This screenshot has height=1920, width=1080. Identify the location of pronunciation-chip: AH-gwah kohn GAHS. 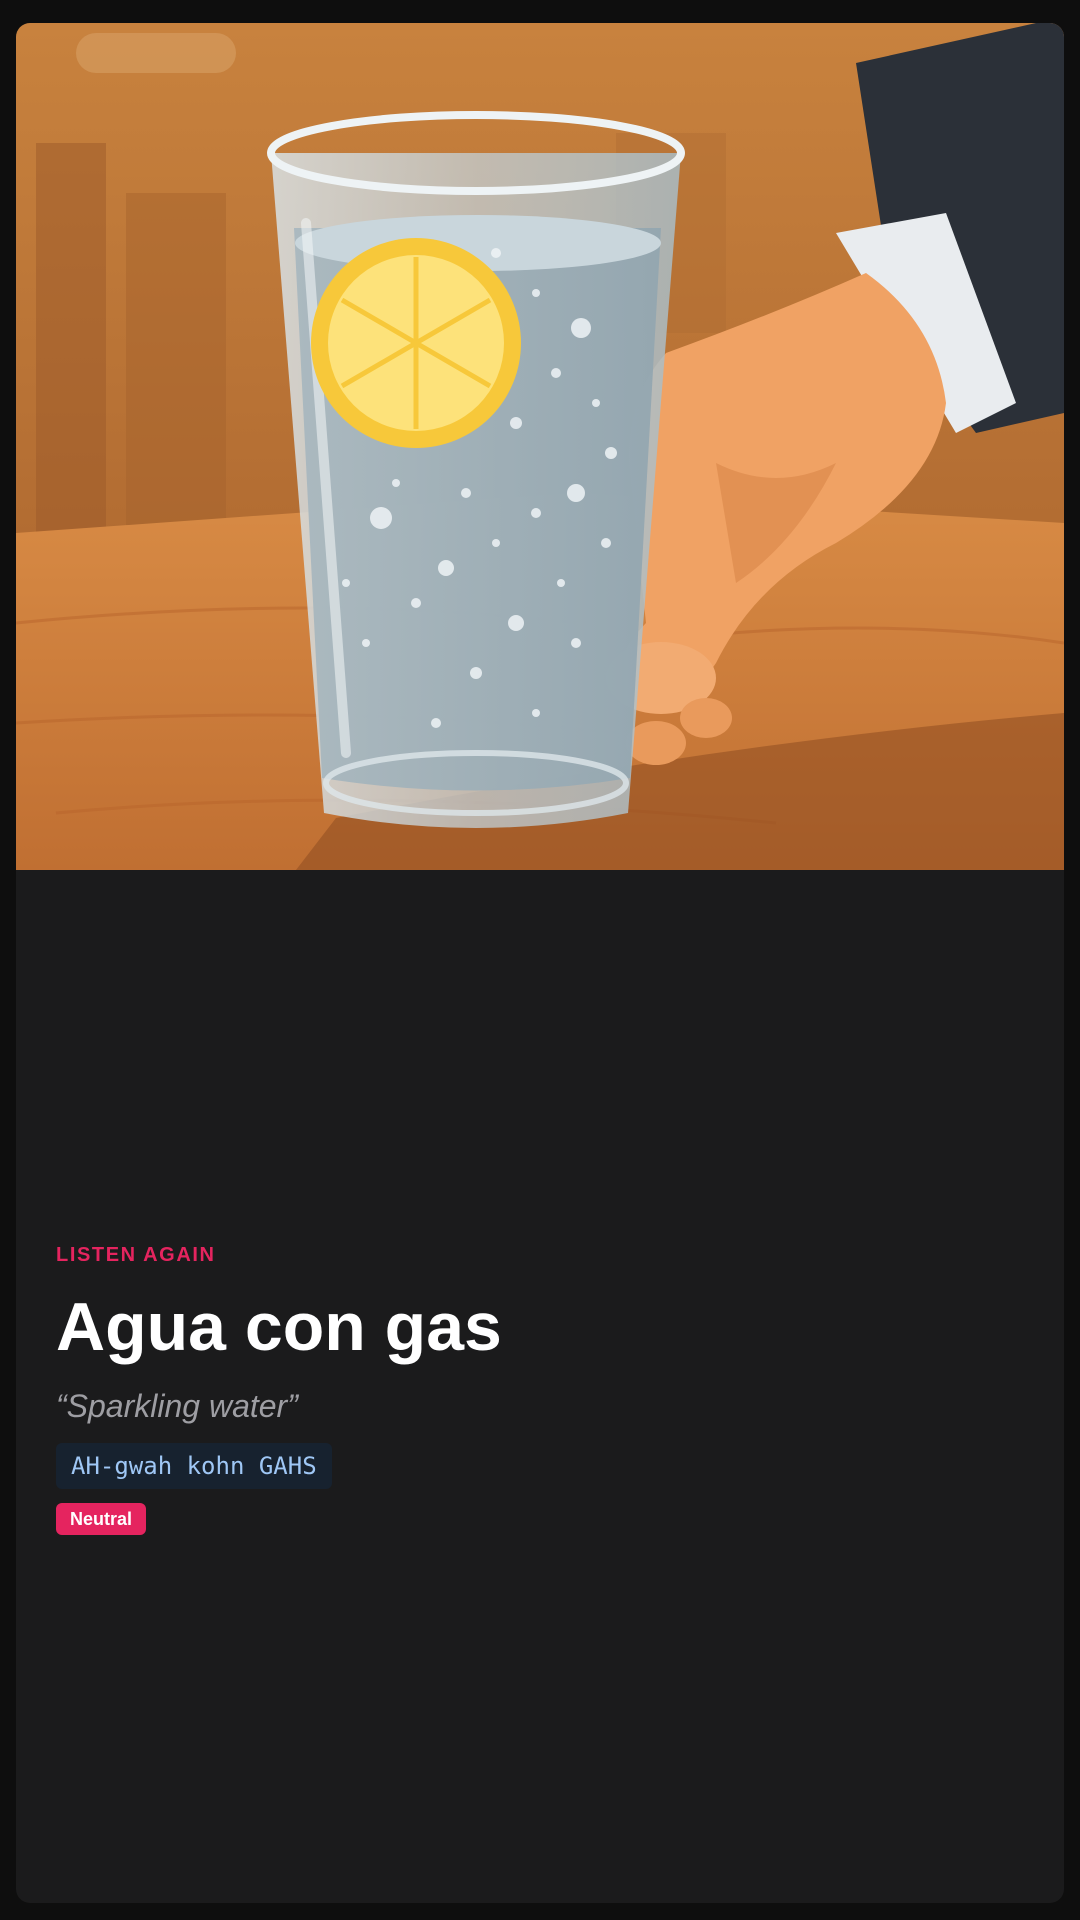
(194, 1466).